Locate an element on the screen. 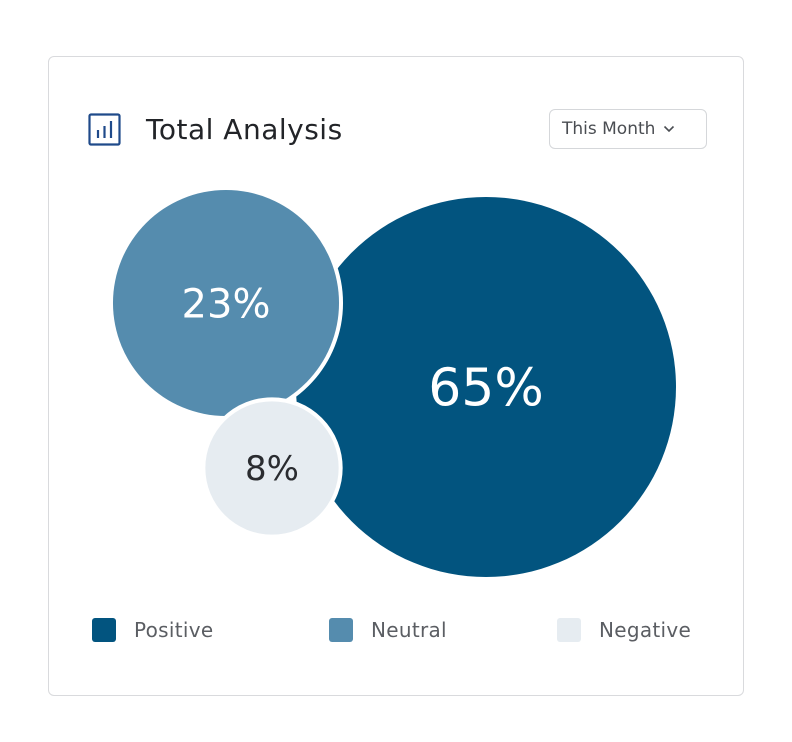 Image resolution: width=792 pixels, height=742 pixels. legend-label-positive: Positive is located at coordinates (174, 630).